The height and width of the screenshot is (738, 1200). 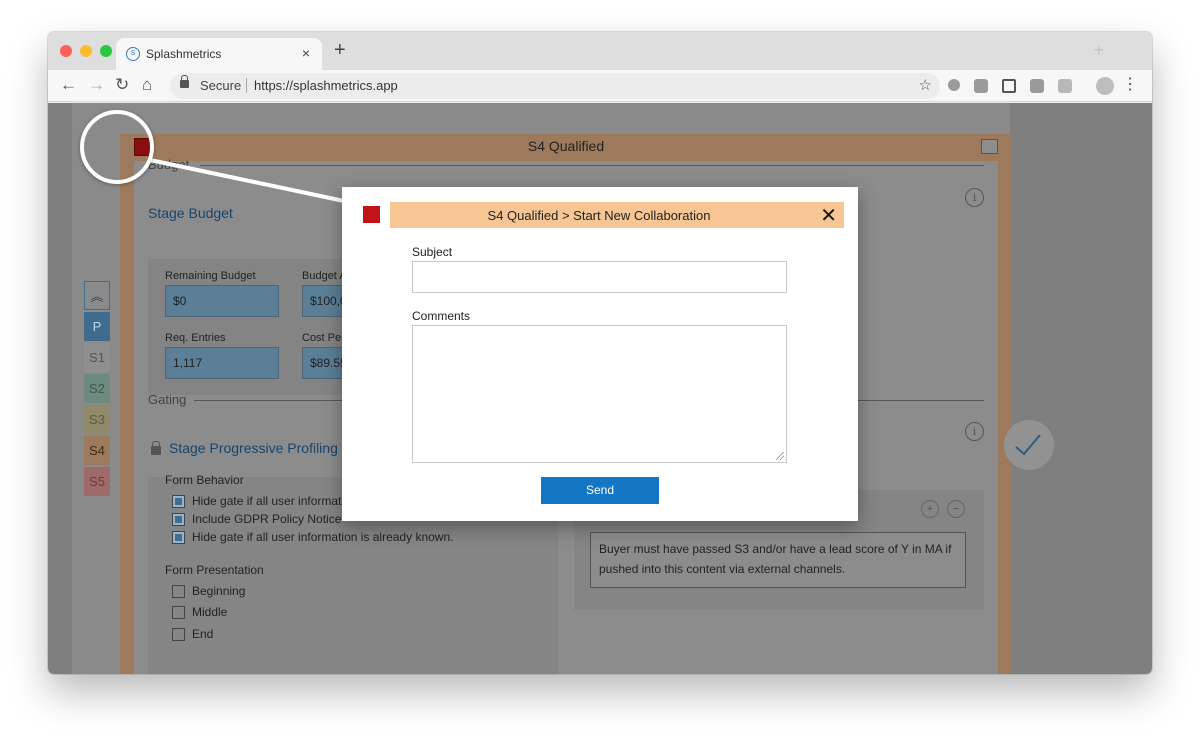 What do you see at coordinates (371, 214) in the screenshot?
I see `collaboration-icon` at bounding box center [371, 214].